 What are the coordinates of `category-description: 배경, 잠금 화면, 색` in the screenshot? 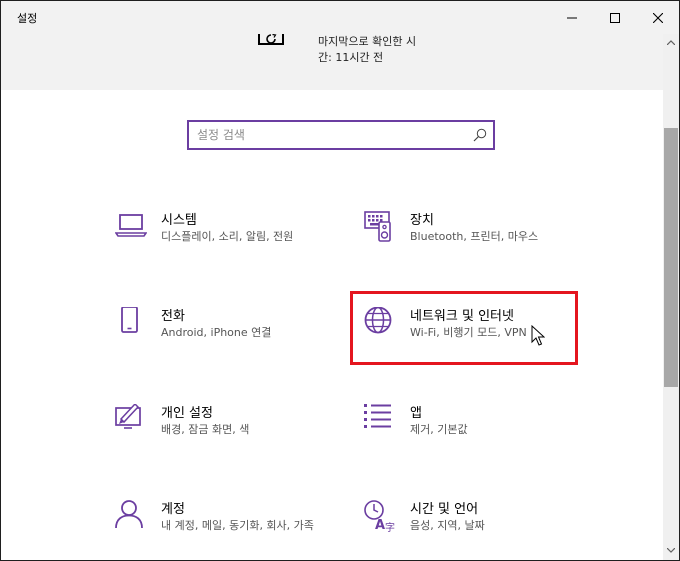 It's located at (205, 429).